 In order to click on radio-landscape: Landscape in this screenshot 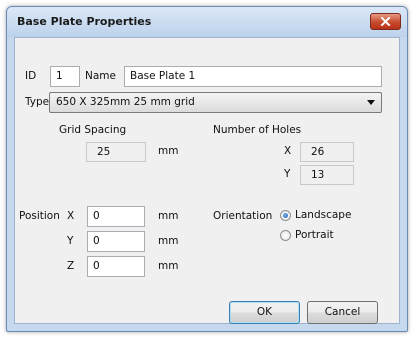, I will do `click(315, 215)`.